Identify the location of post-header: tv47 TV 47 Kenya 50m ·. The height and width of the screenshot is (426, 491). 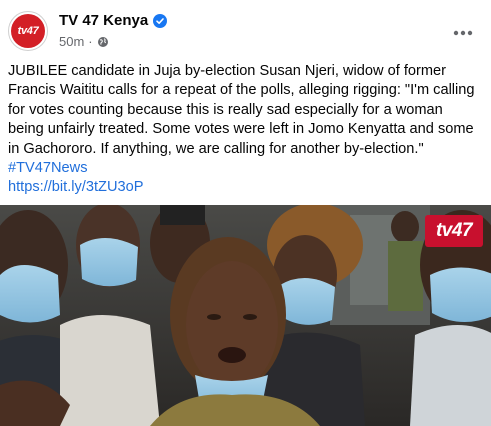
(245, 31).